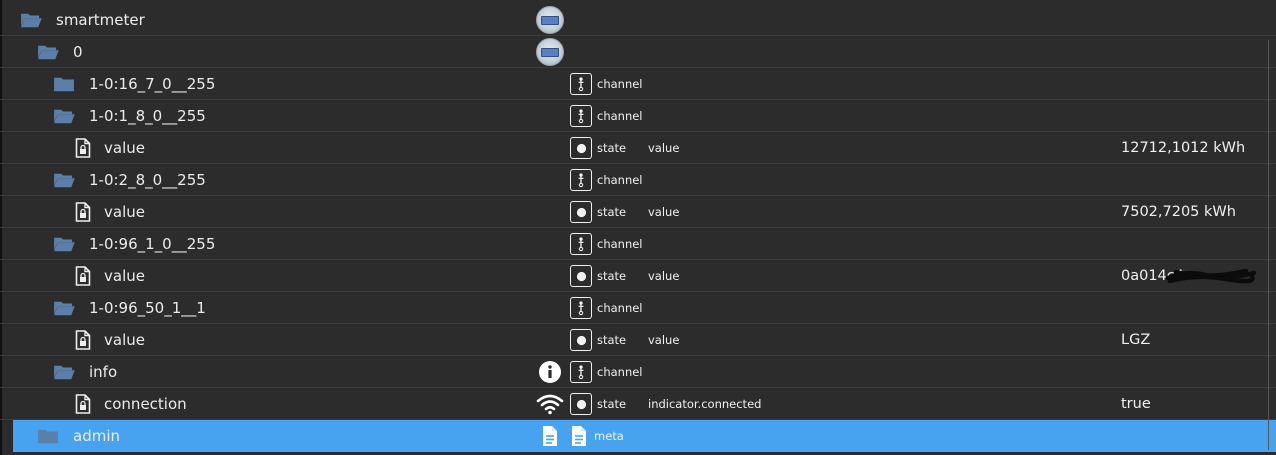 This screenshot has width=1276, height=455. I want to click on node-name: connection, so click(145, 404).